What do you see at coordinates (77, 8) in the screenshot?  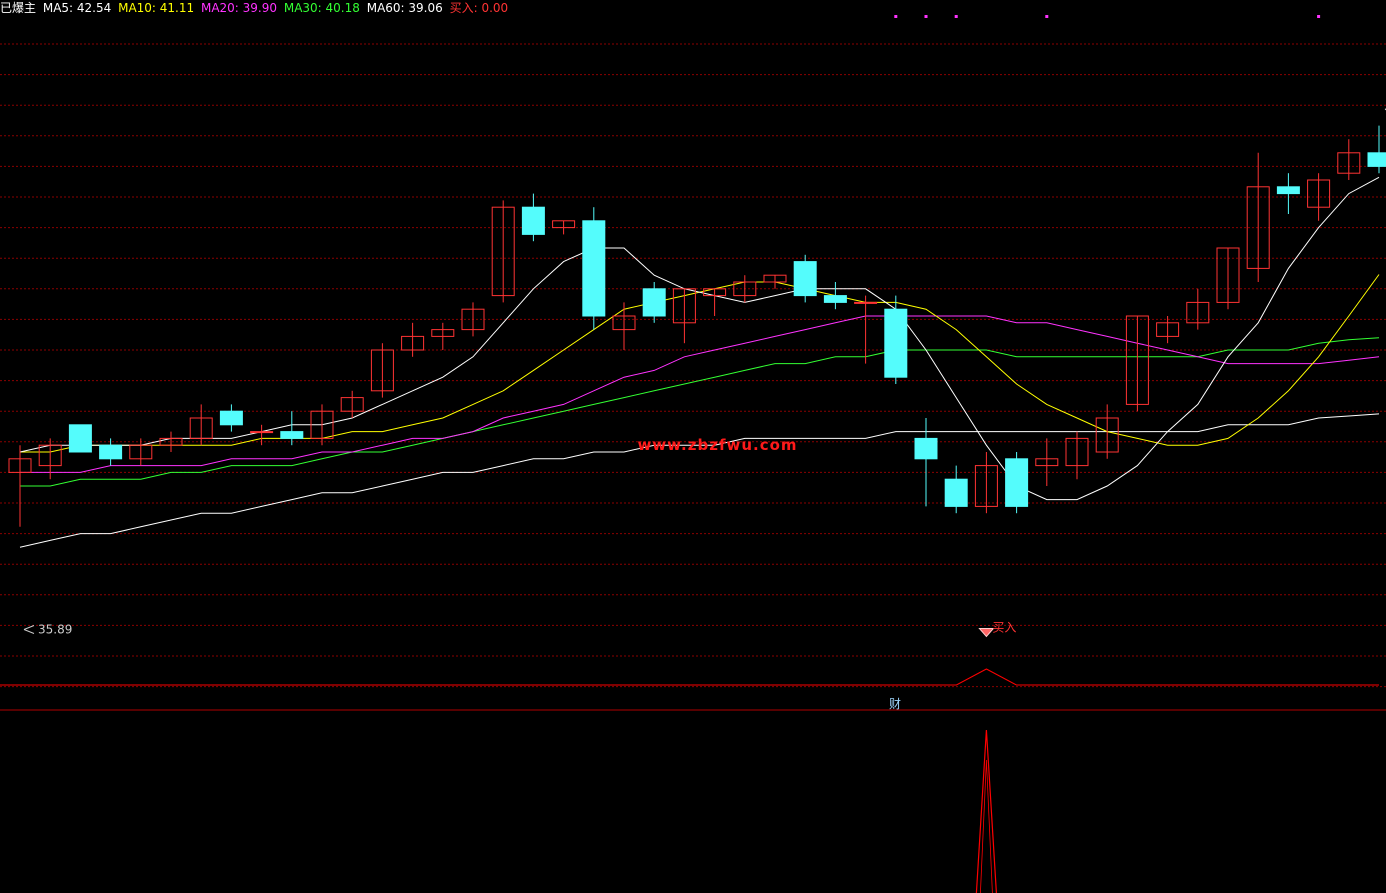 I see `legend-ma5: MA5: 42.54` at bounding box center [77, 8].